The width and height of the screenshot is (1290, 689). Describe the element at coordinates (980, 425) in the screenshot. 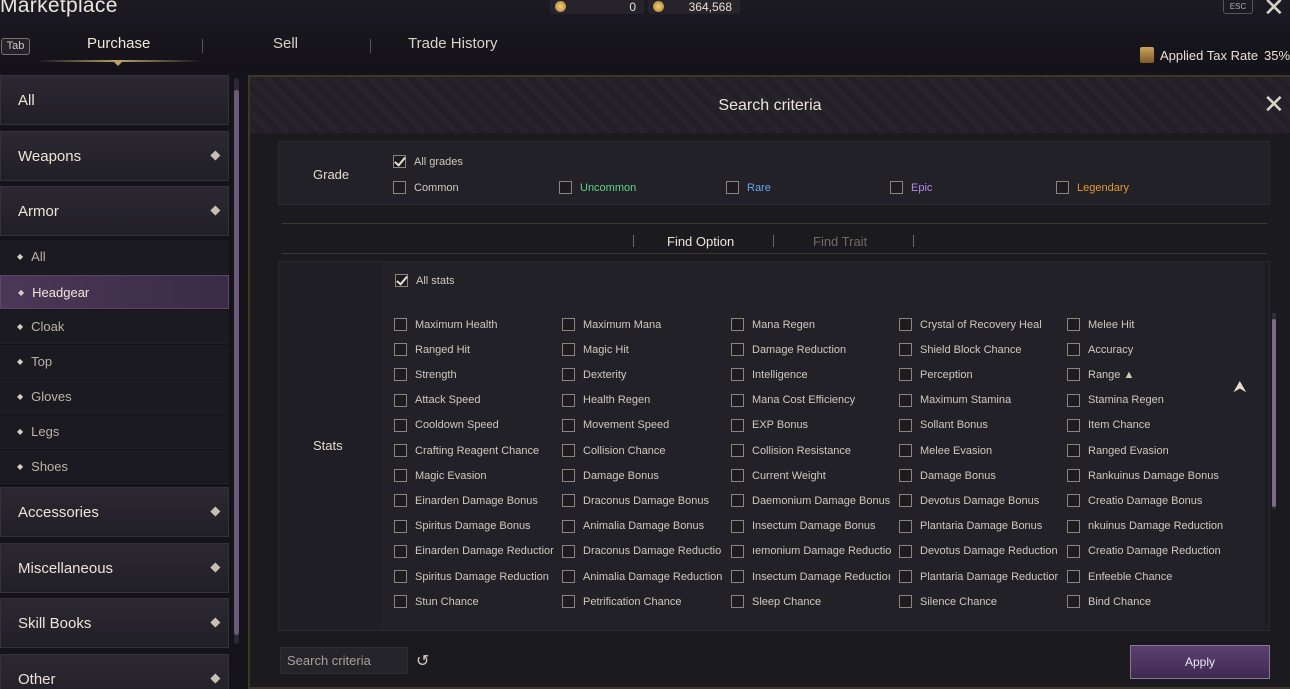

I see `stat-checkbox: Sollant Bonus` at that location.